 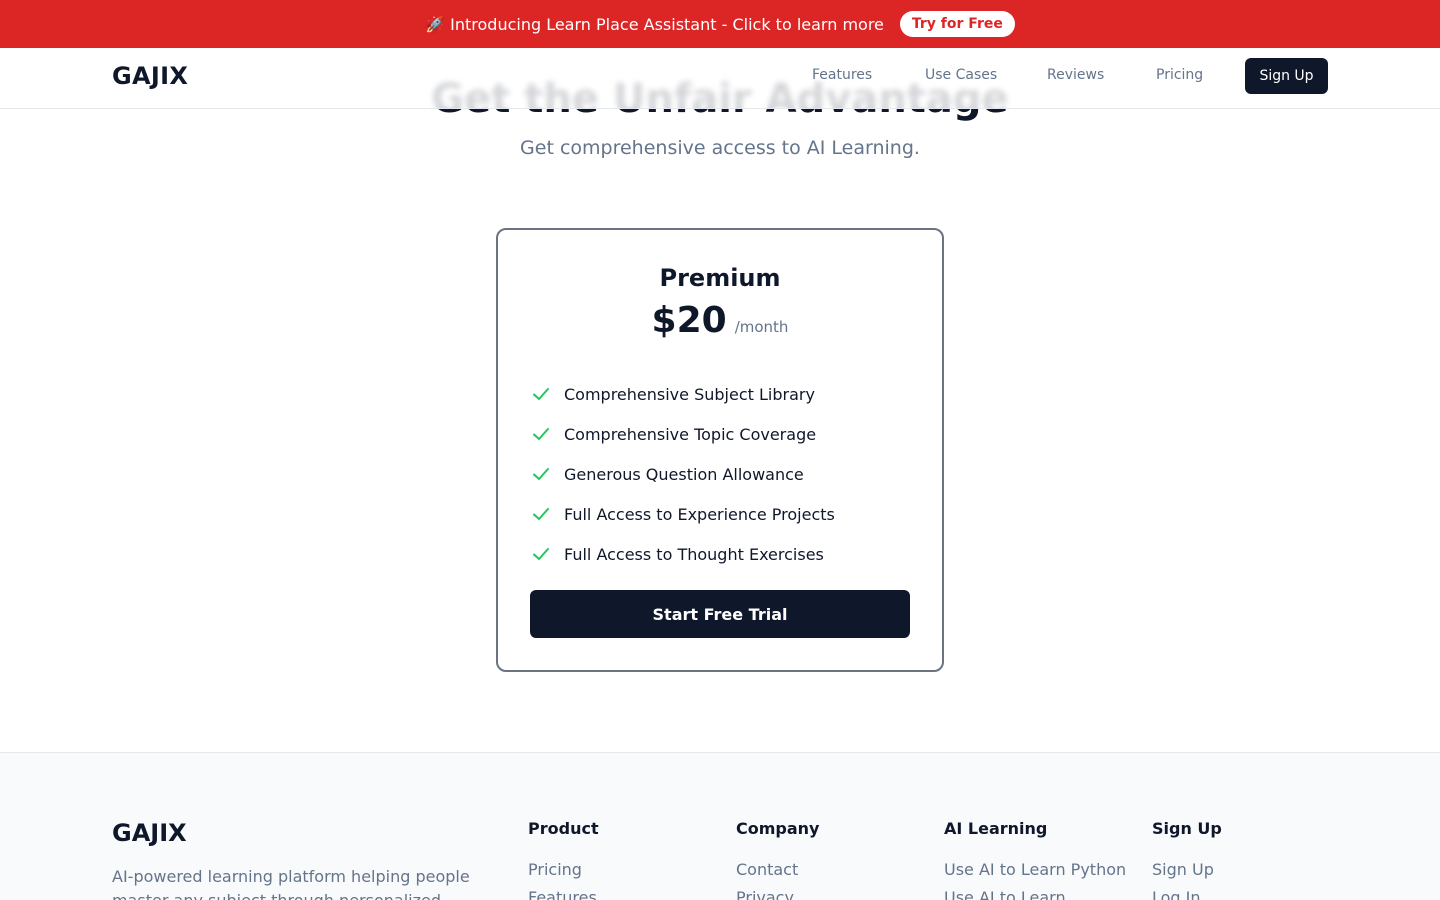 I want to click on footer-column-title: Product, so click(x=563, y=828).